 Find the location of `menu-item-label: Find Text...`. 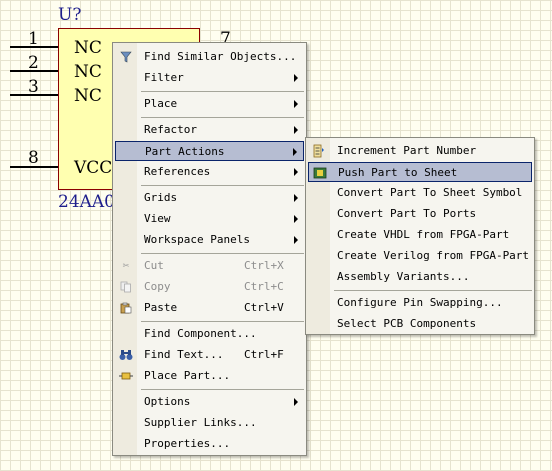

menu-item-label: Find Text... is located at coordinates (184, 354).